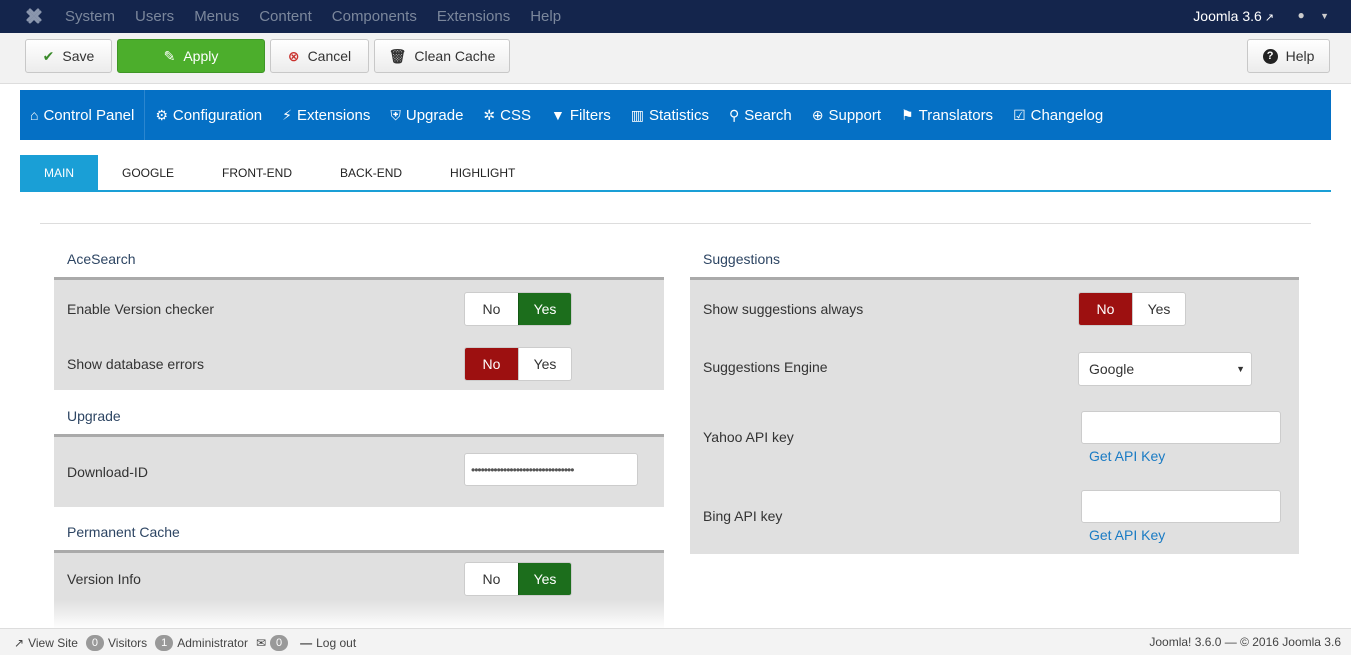 The width and height of the screenshot is (1351, 655). Describe the element at coordinates (1313, 15) in the screenshot. I see `user-menu: ● ▼` at that location.